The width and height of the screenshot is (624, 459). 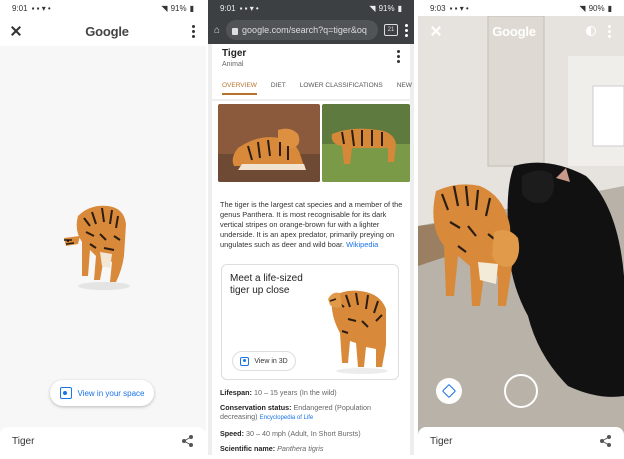 I want to click on tiger-preview-image, so click(x=358, y=332).